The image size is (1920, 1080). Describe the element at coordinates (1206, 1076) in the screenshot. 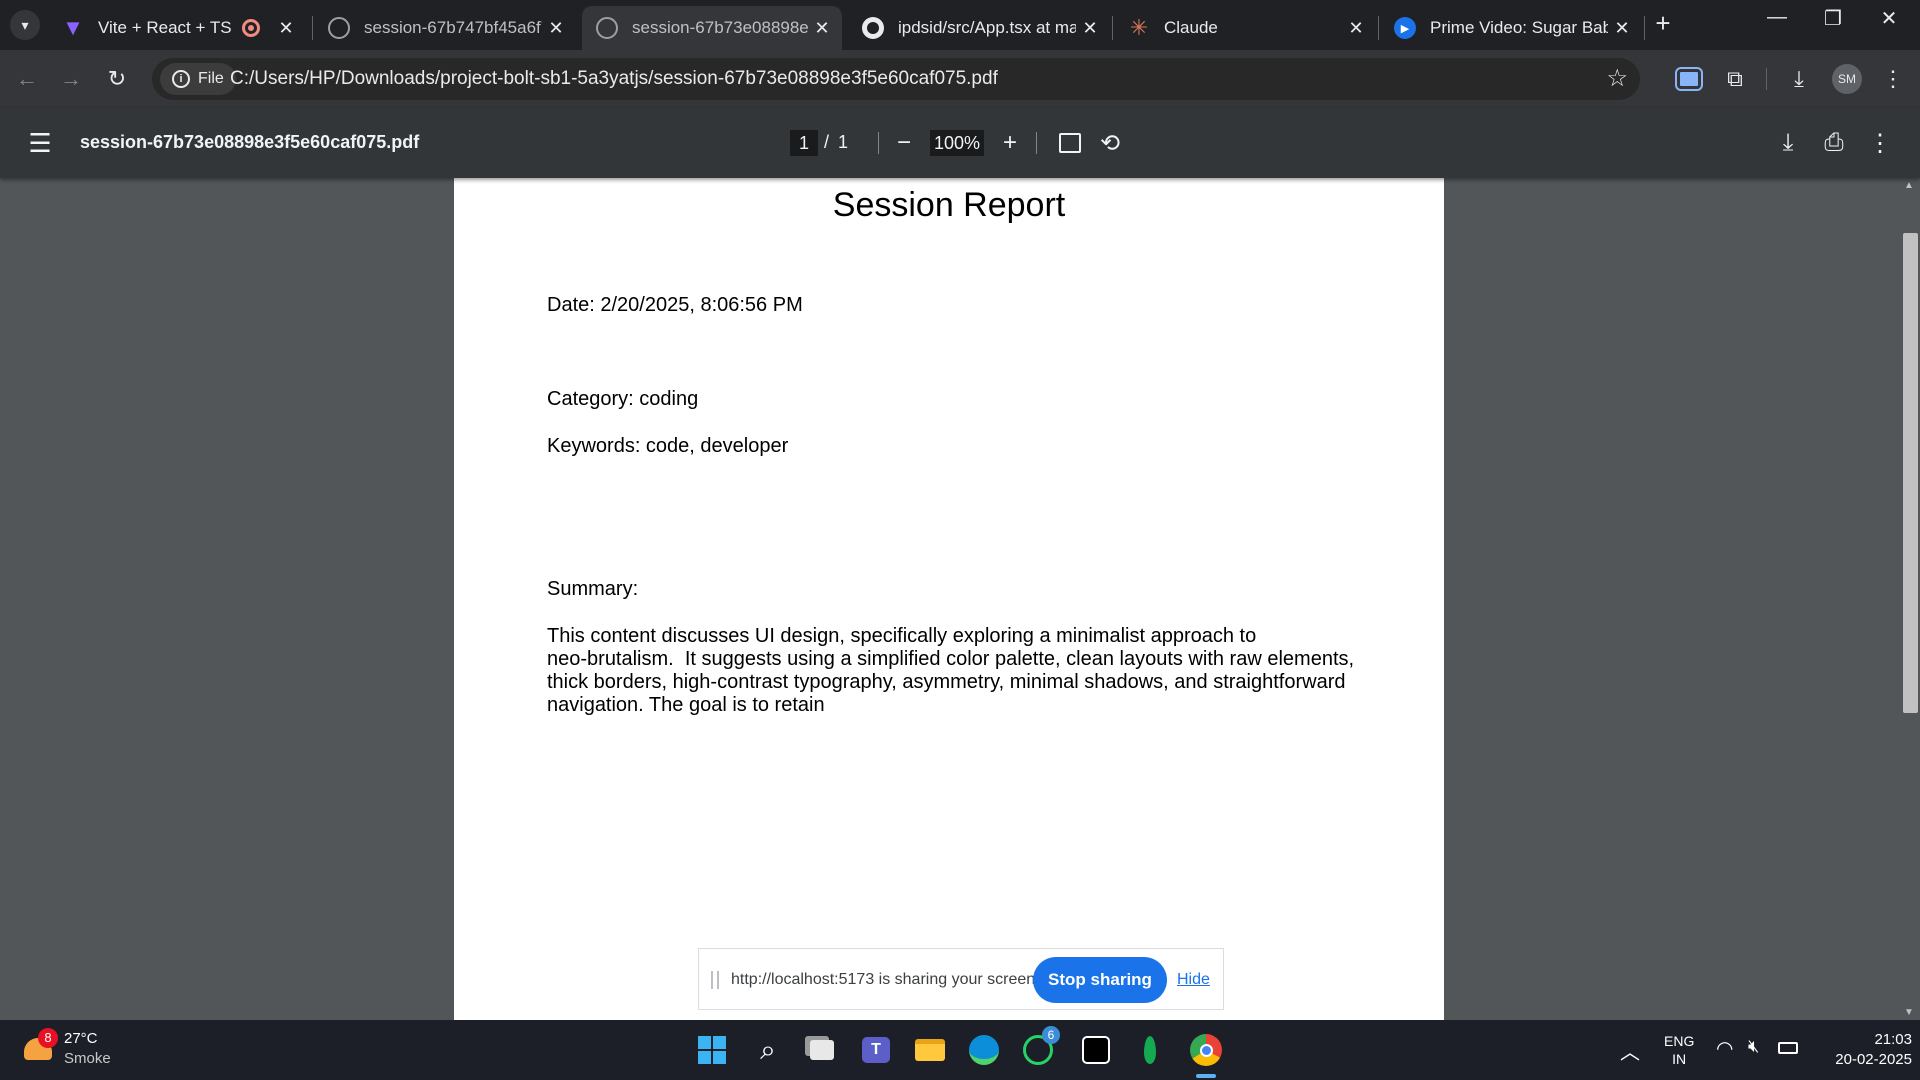

I see `chrome-active-indicator` at that location.